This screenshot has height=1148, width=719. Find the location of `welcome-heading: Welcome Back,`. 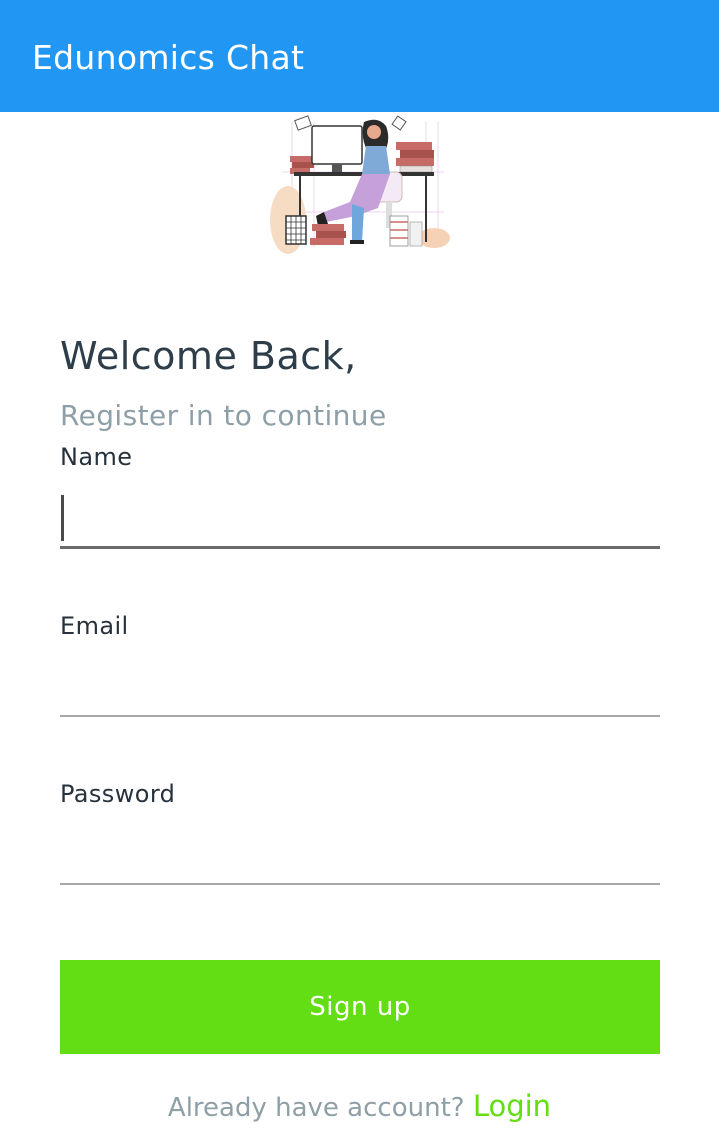

welcome-heading: Welcome Back, is located at coordinates (208, 356).